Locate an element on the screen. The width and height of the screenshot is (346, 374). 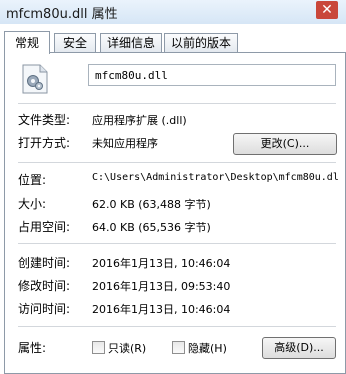
location-label: 位置: is located at coordinates (32, 180).